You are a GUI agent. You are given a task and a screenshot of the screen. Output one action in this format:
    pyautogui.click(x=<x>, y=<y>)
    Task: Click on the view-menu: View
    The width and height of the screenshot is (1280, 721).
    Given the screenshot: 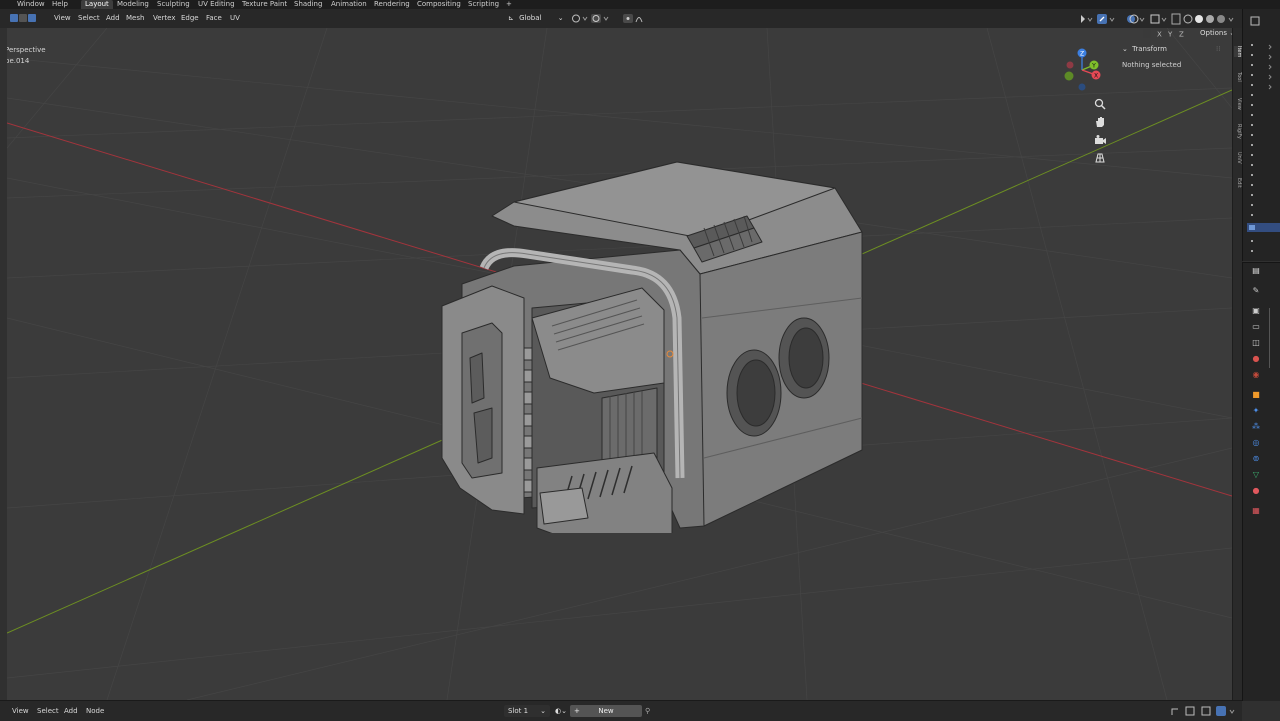 What is the action you would take?
    pyautogui.click(x=62, y=18)
    